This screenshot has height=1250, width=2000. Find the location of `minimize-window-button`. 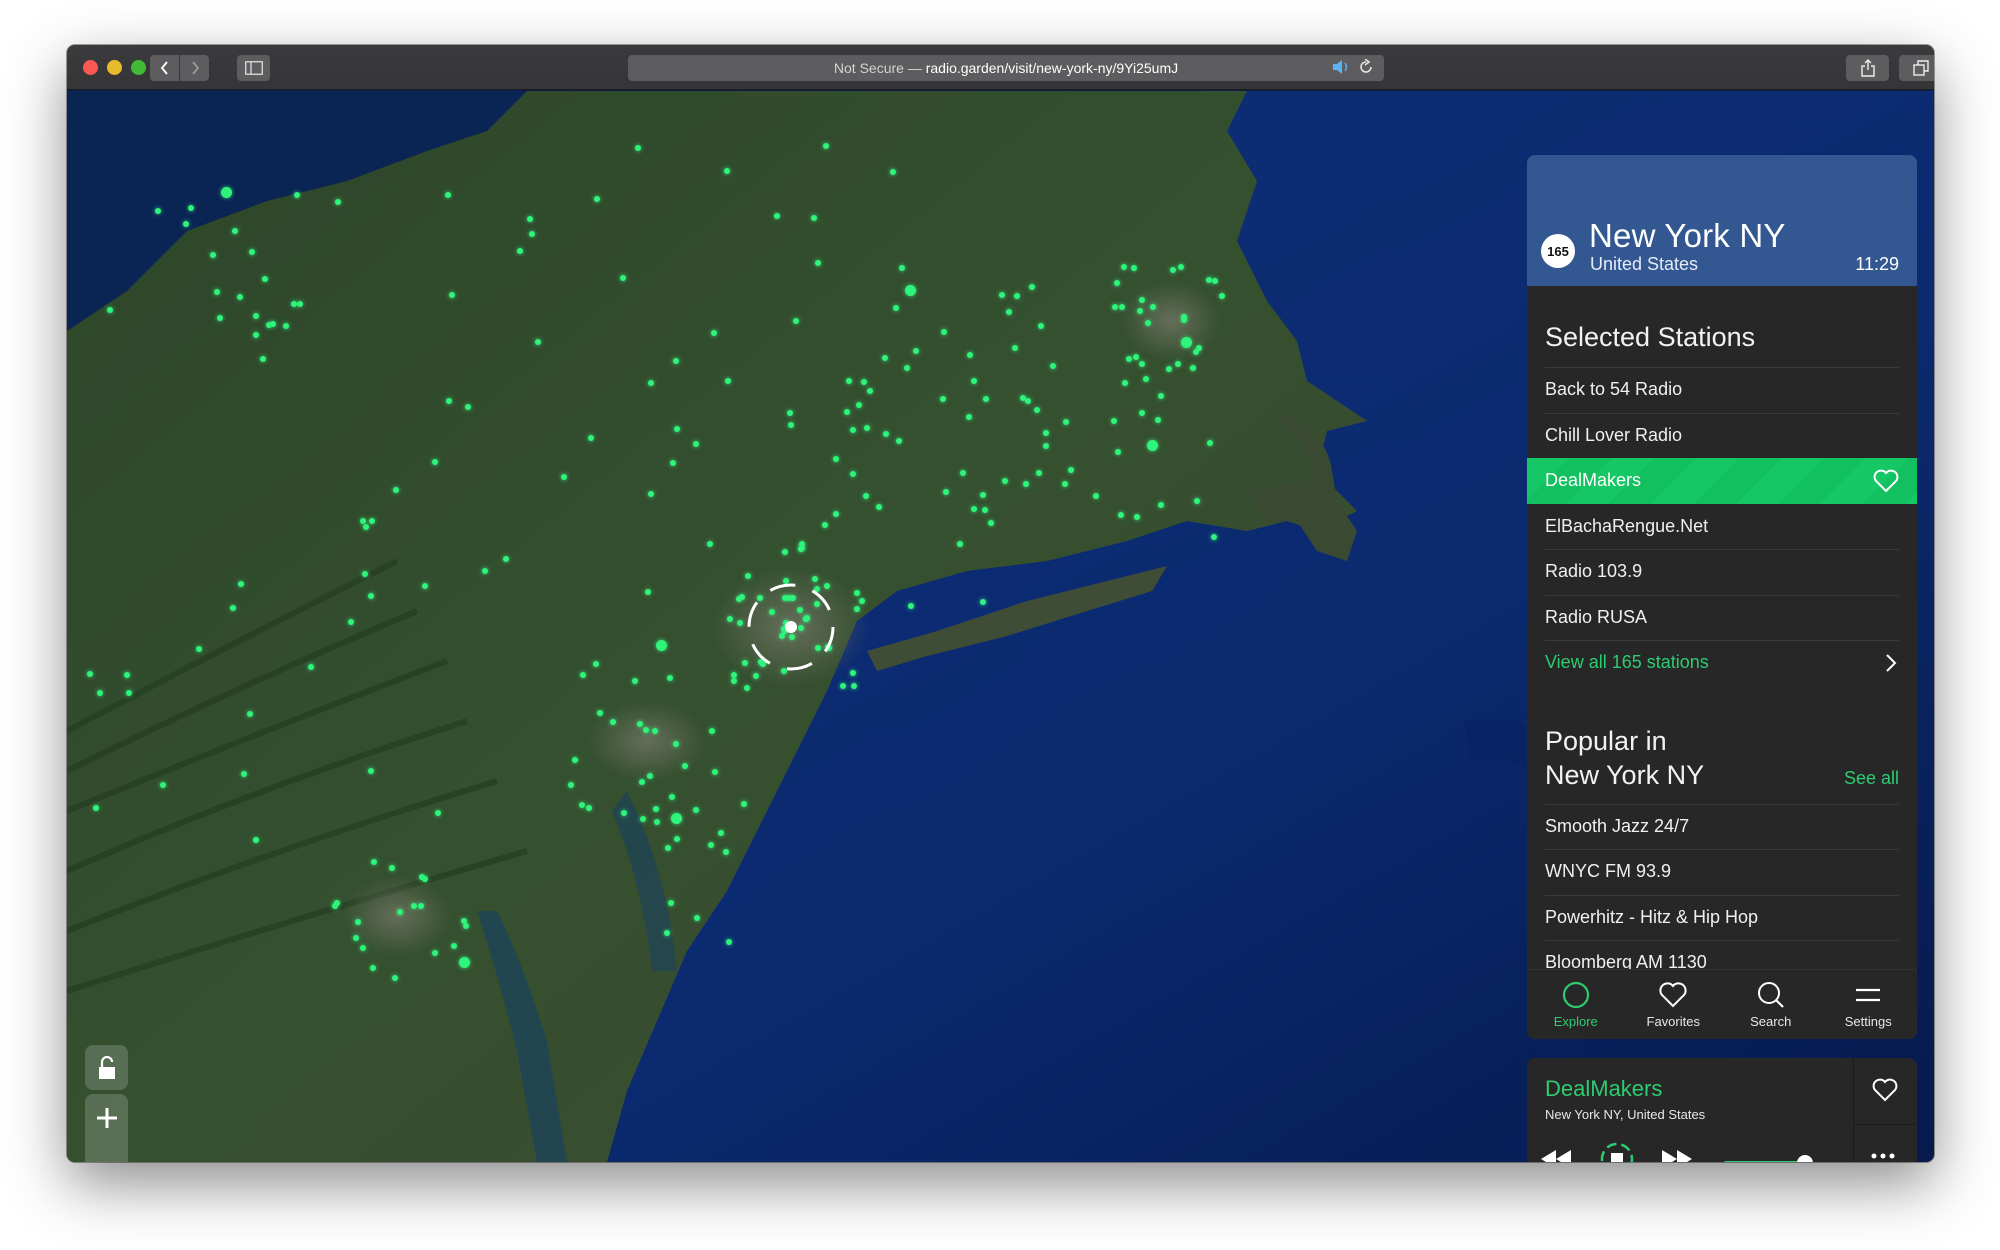

minimize-window-button is located at coordinates (114, 67).